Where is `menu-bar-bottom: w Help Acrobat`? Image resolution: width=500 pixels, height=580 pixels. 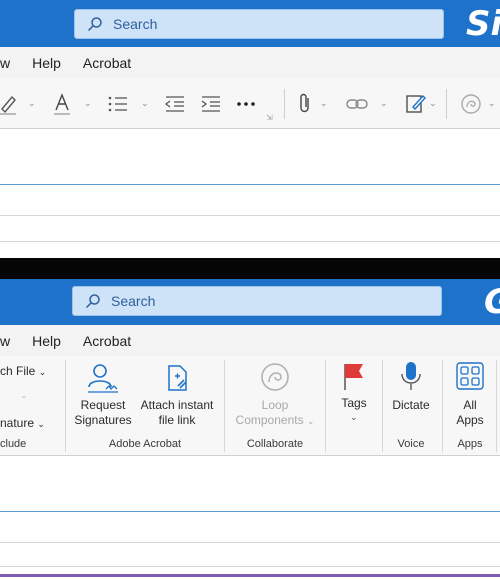
menu-bar-bottom: w Help Acrobat is located at coordinates (250, 341).